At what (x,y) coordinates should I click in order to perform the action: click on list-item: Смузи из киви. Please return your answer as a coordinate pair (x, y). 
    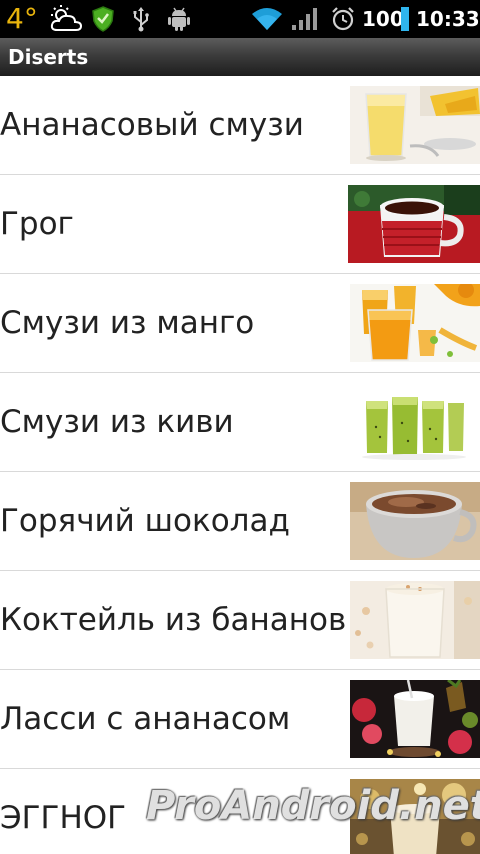
    Looking at the image, I should click on (240, 422).